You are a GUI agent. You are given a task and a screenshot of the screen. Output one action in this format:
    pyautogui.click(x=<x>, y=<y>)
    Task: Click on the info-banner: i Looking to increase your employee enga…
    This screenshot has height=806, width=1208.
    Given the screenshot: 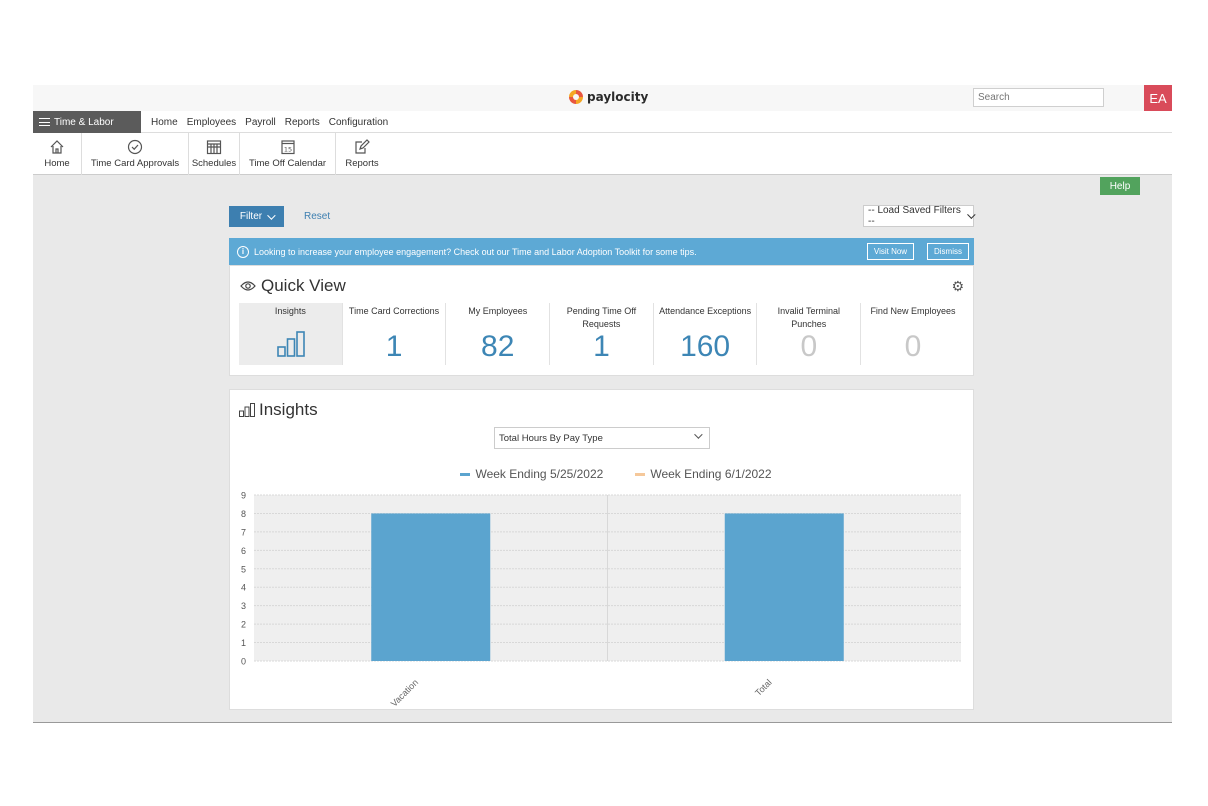 What is the action you would take?
    pyautogui.click(x=601, y=251)
    